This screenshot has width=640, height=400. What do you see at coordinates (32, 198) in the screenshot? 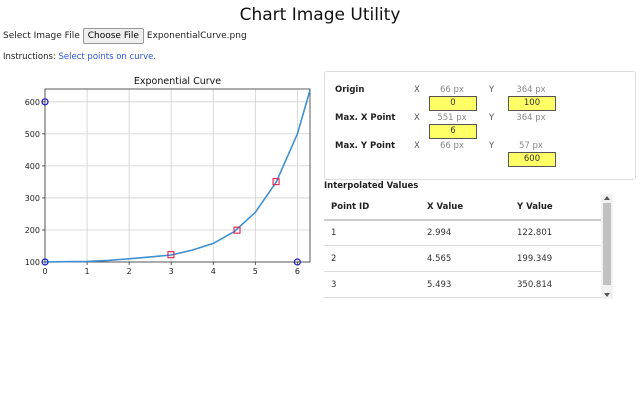
I see `y-tick-label: 300` at bounding box center [32, 198].